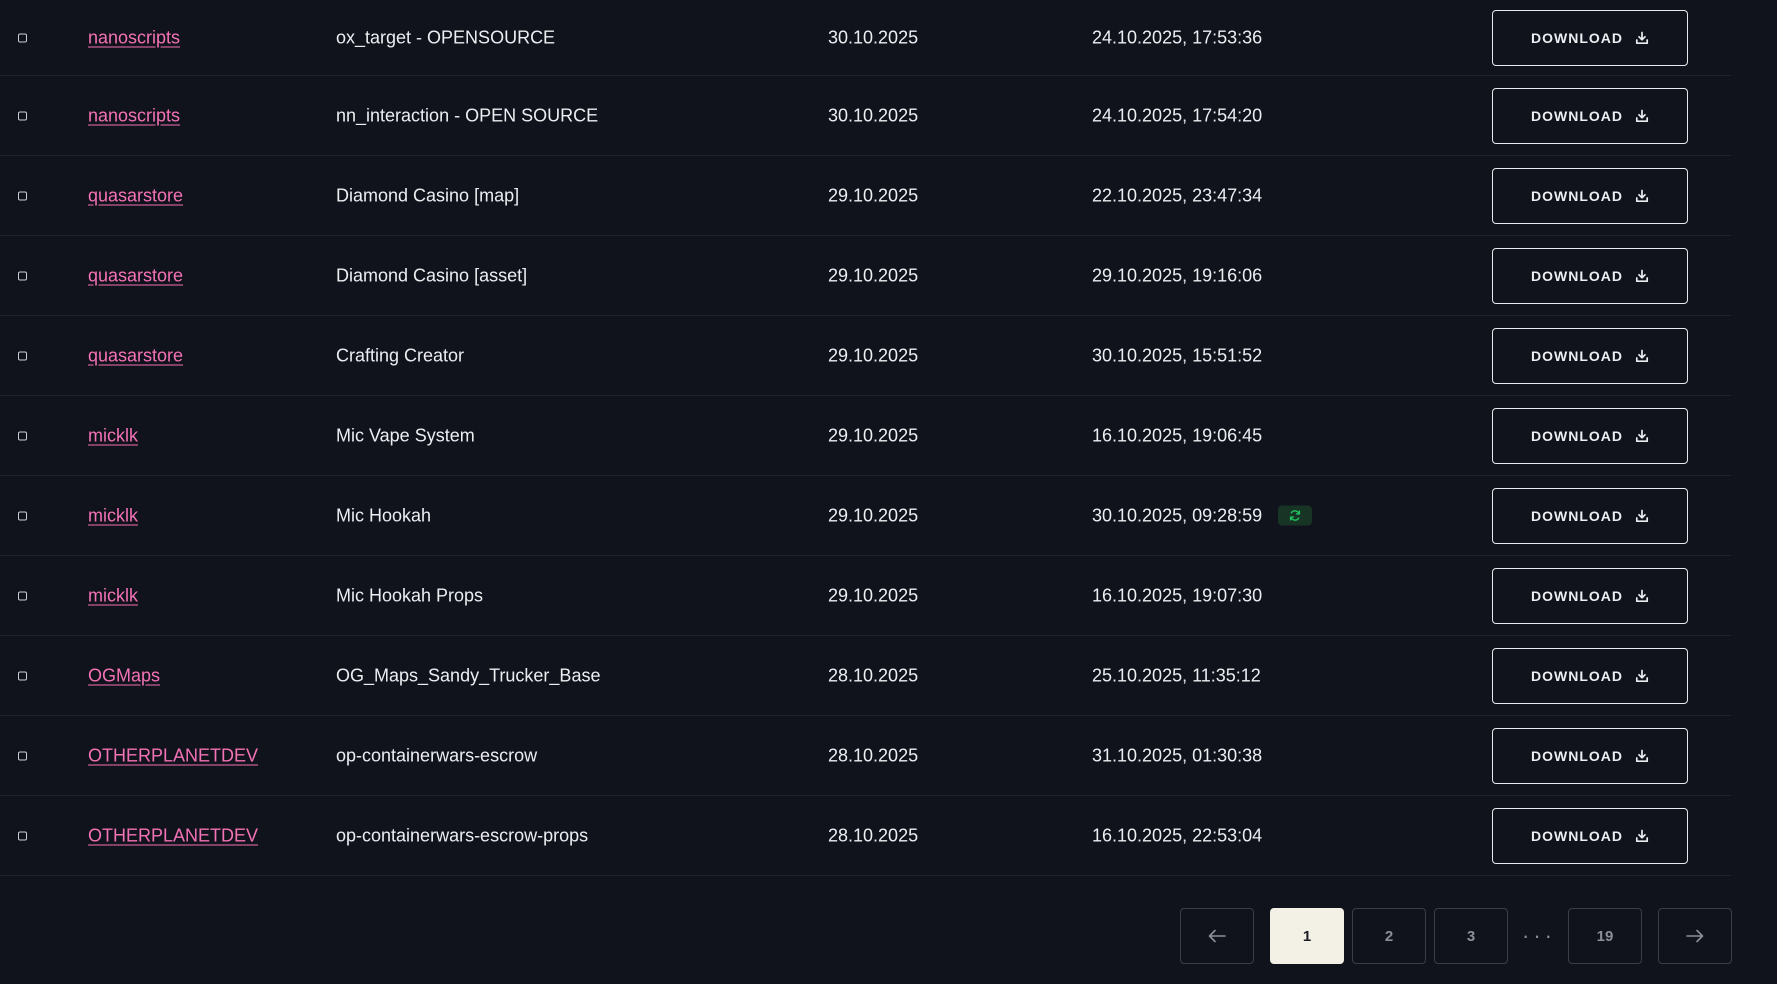 The height and width of the screenshot is (984, 1777). I want to click on updated-cell: 30.10.2025, 15:51:52, so click(1177, 355).